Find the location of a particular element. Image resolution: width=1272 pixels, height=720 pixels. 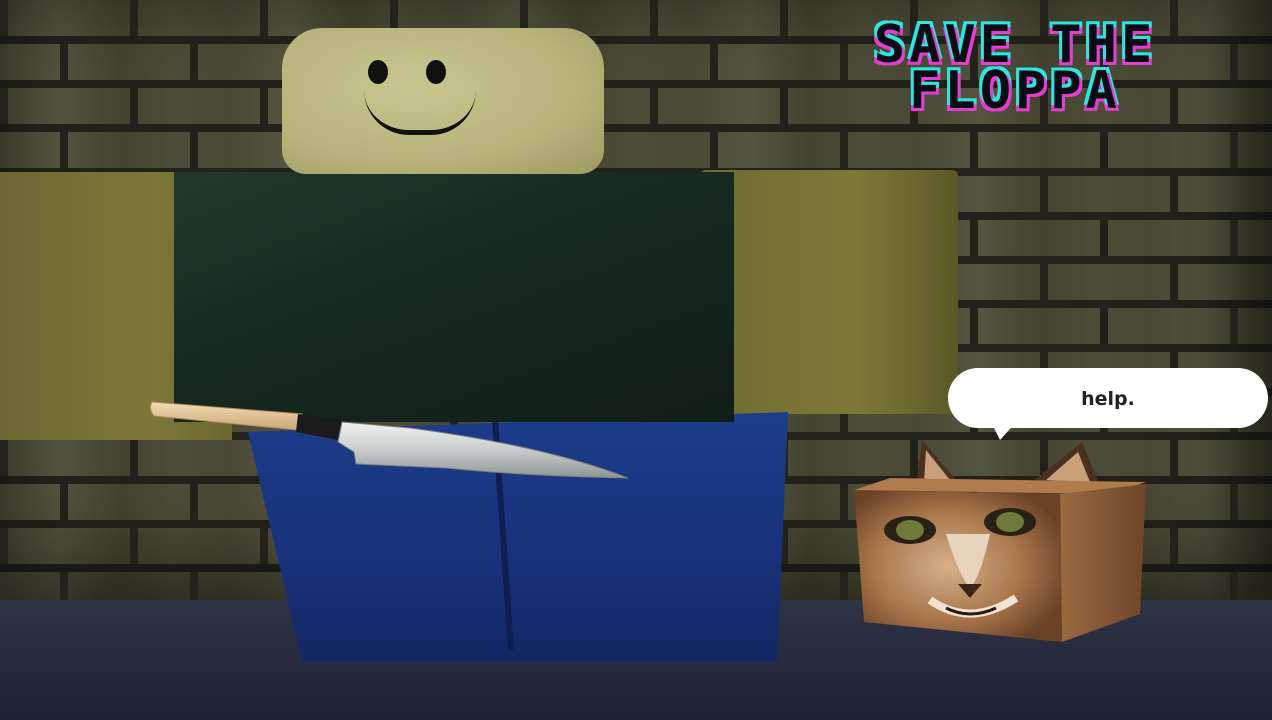

page-title: SAVE THE FLOPPA is located at coordinates (1015, 70).